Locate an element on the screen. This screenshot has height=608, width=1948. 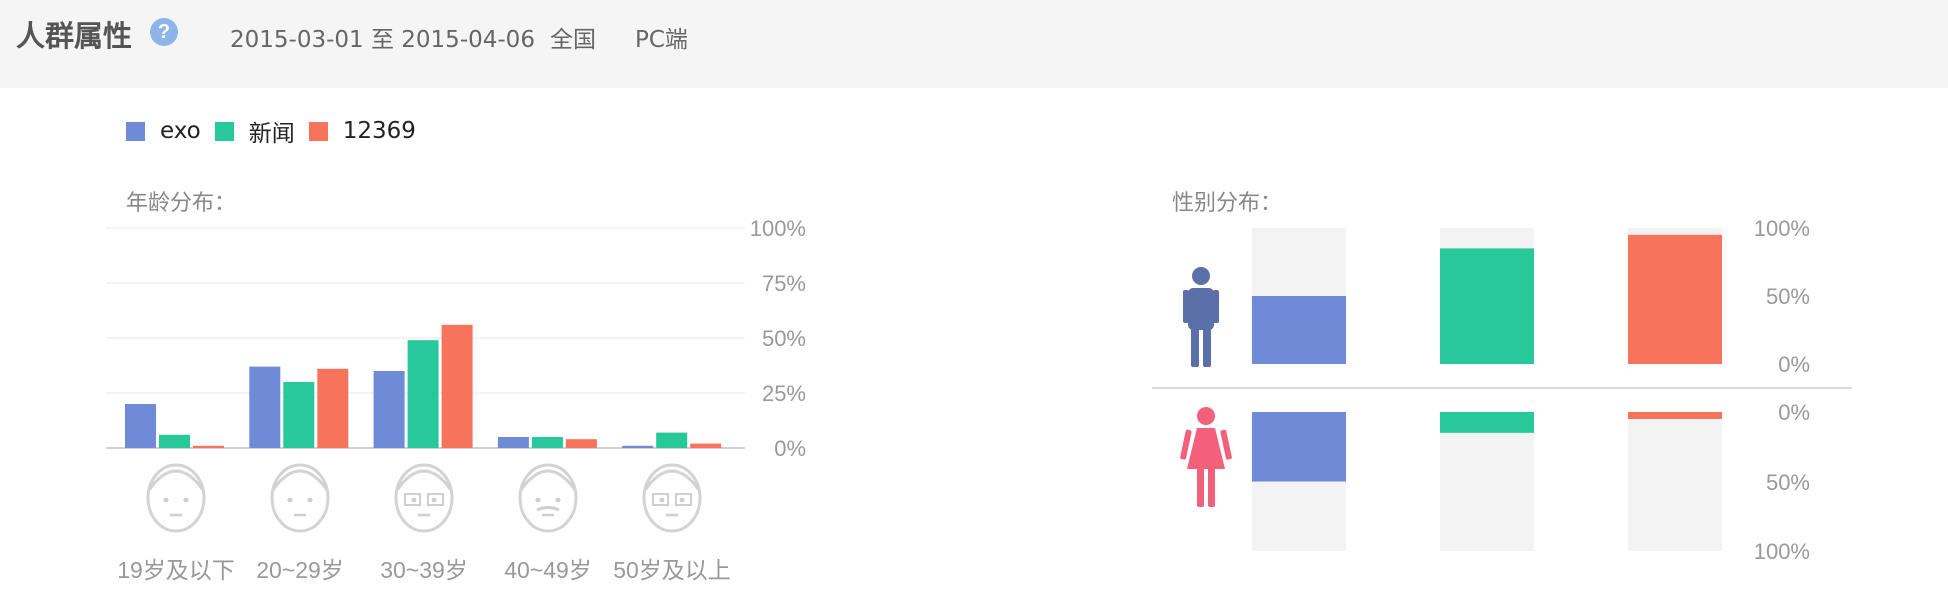
y-tick-label: 25% is located at coordinates (784, 393).